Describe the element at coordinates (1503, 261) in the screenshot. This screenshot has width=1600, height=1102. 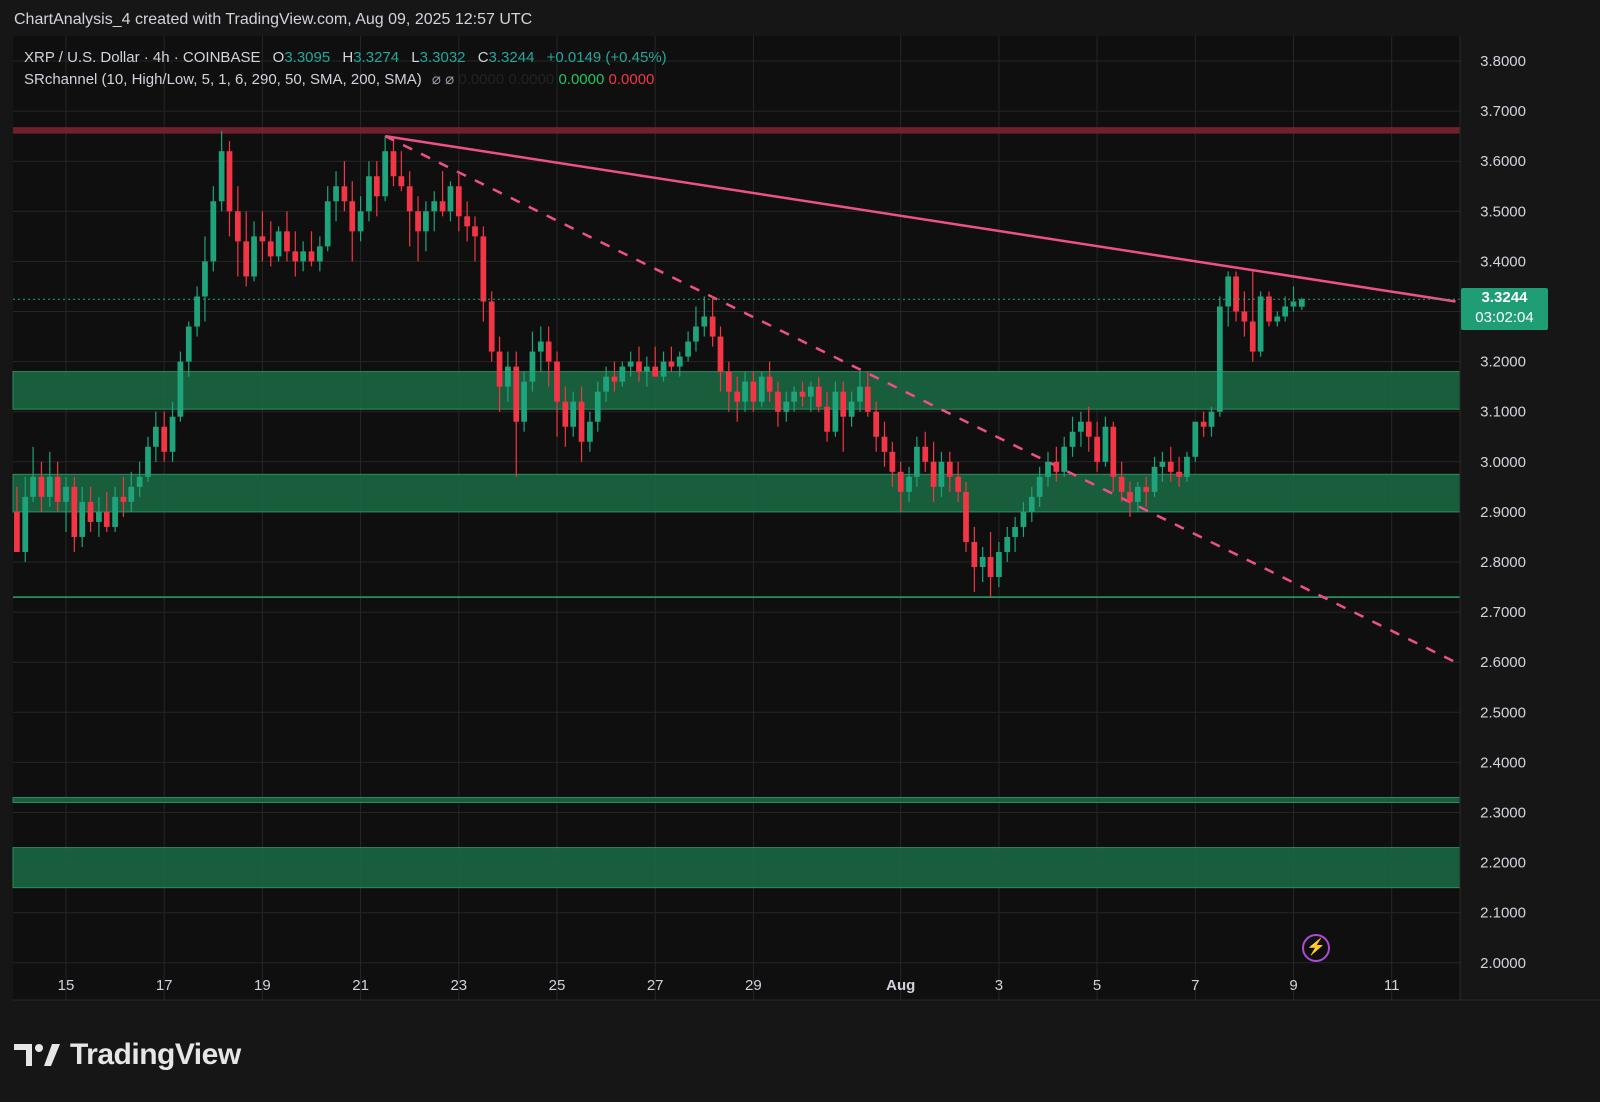
I see `price-tick-label: 3.4000` at that location.